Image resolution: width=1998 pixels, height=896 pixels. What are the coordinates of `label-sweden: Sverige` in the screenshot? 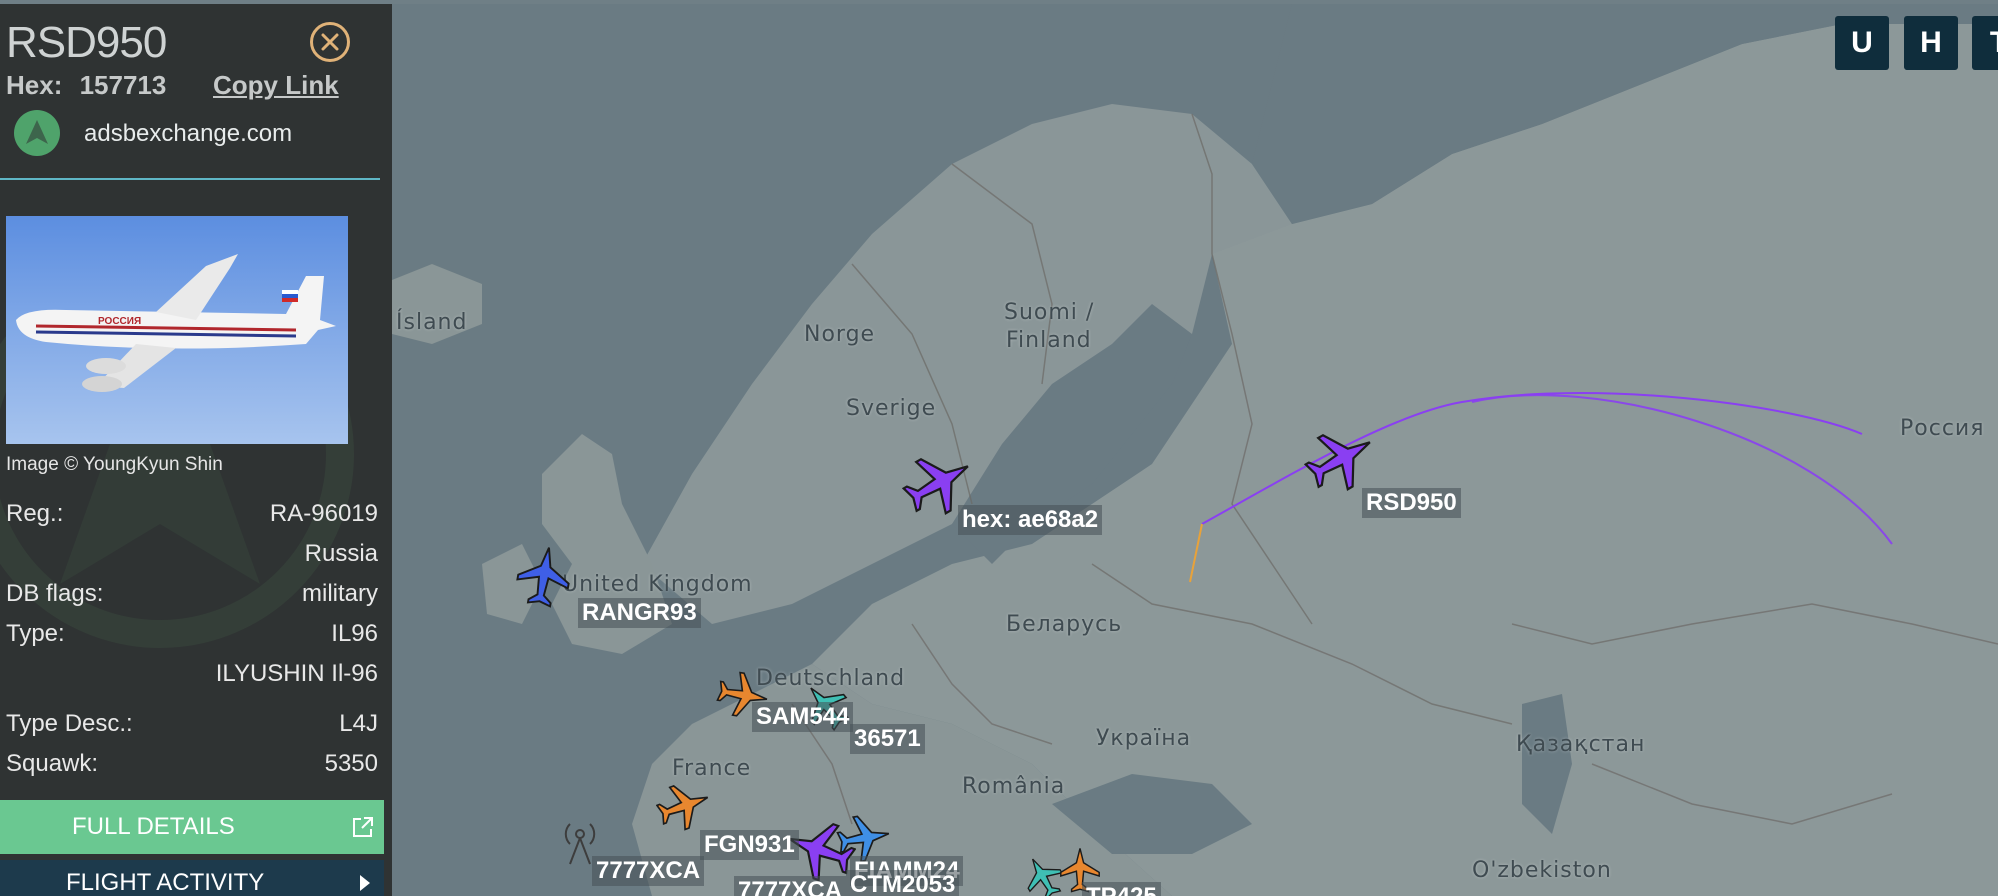 It's located at (891, 408).